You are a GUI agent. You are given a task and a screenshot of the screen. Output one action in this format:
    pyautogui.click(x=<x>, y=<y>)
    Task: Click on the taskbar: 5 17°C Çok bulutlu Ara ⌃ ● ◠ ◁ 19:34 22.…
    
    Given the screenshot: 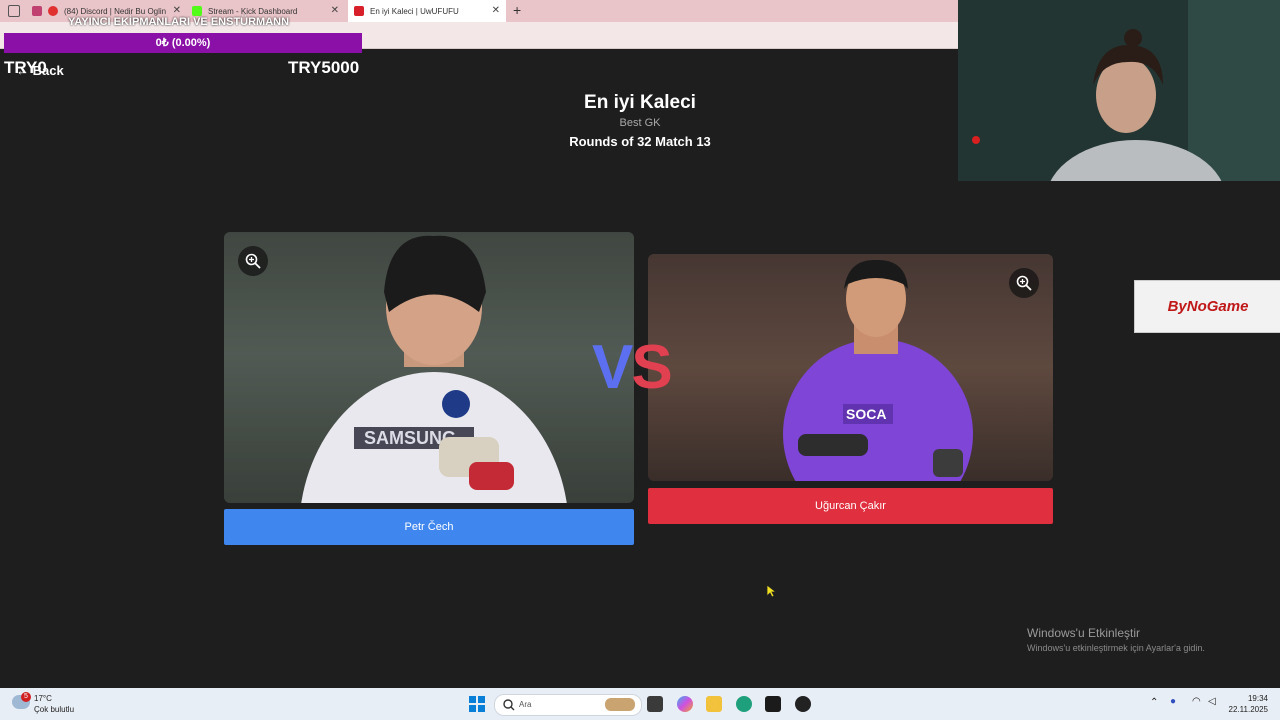 What is the action you would take?
    pyautogui.click(x=640, y=704)
    